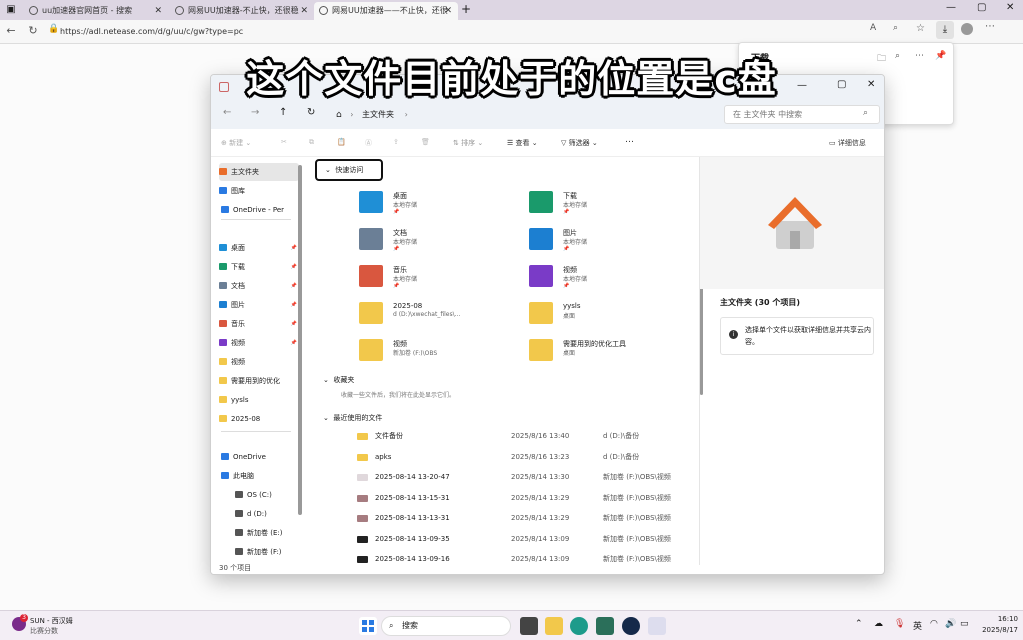 The height and width of the screenshot is (640, 1023). Describe the element at coordinates (522, 143) in the screenshot. I see `view-button: ☰ 查看 ⌄` at that location.